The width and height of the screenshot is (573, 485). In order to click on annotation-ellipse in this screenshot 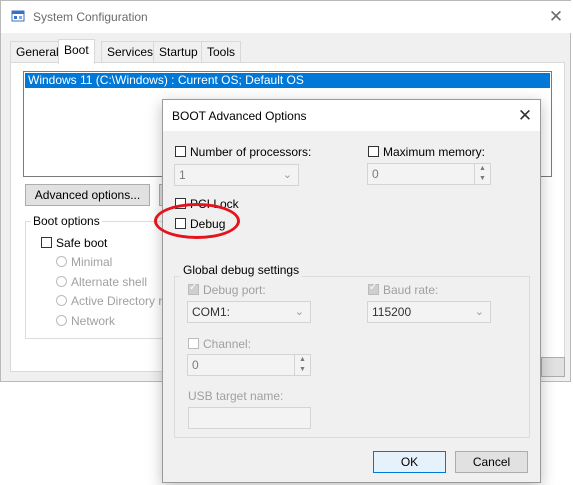, I will do `click(197, 221)`.